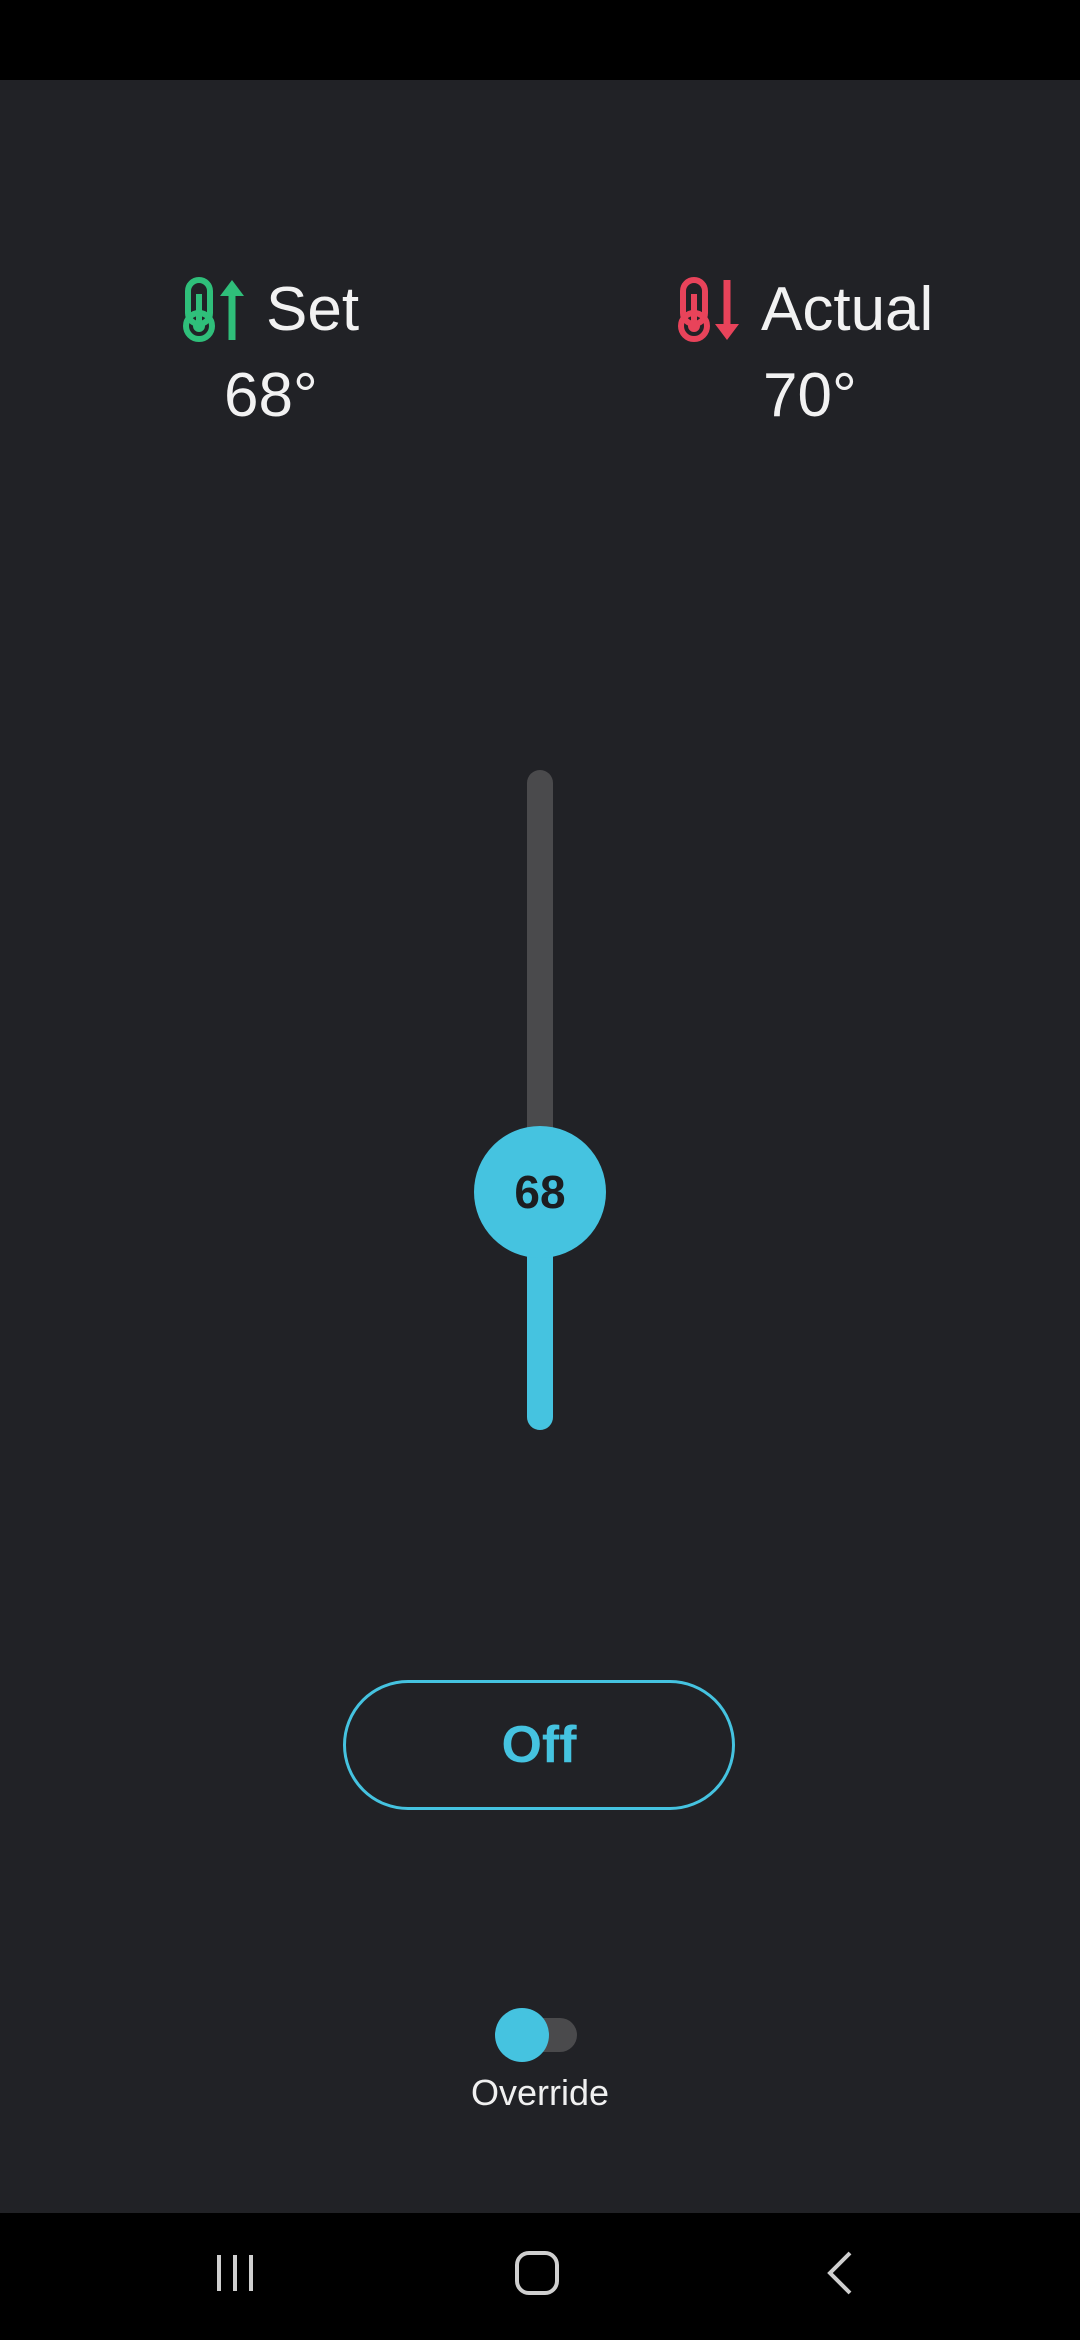 This screenshot has height=2340, width=1080. I want to click on mode-button-label: Off, so click(539, 1745).